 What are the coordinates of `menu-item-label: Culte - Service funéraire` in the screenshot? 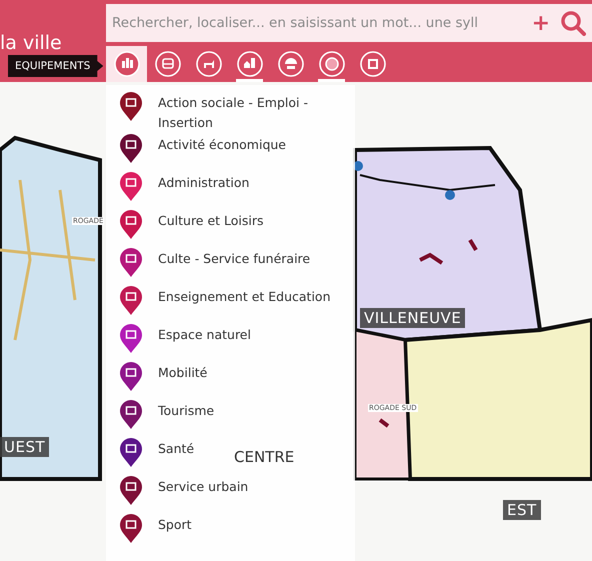 It's located at (234, 258).